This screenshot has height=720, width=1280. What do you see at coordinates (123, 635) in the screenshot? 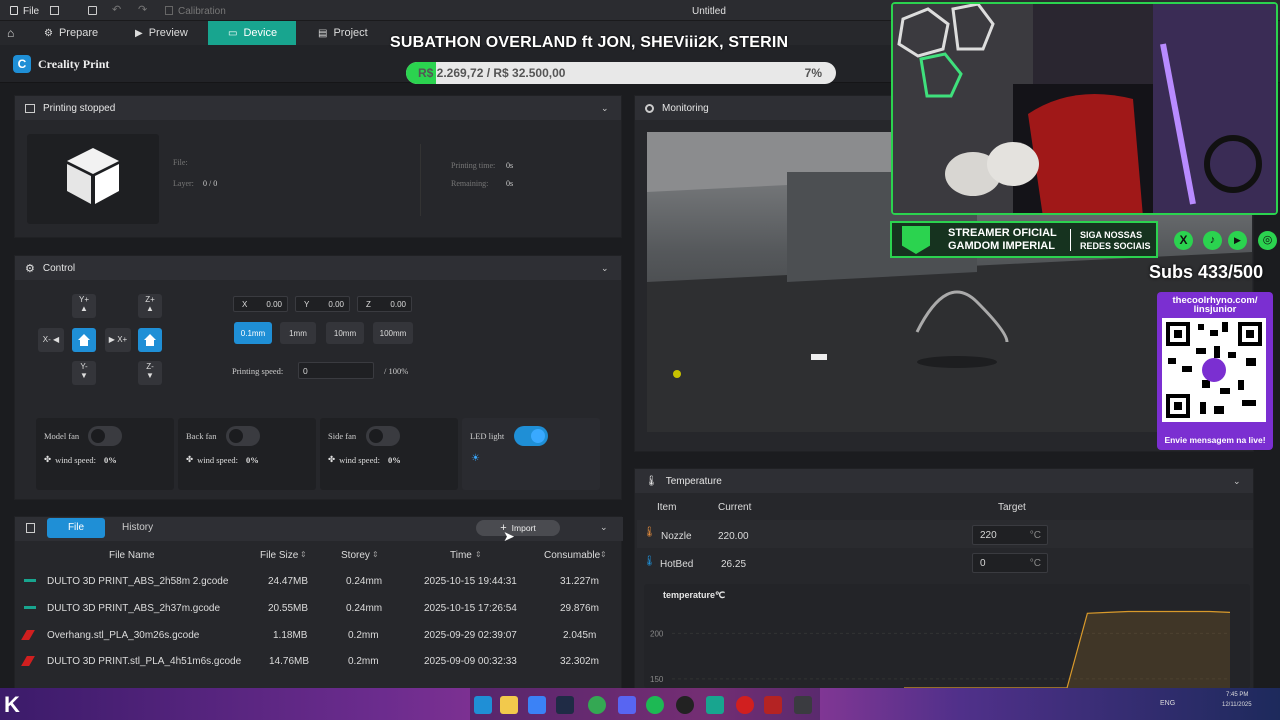
I see `file-name: Overhang.stl_PLA_30m26s.gcode` at bounding box center [123, 635].